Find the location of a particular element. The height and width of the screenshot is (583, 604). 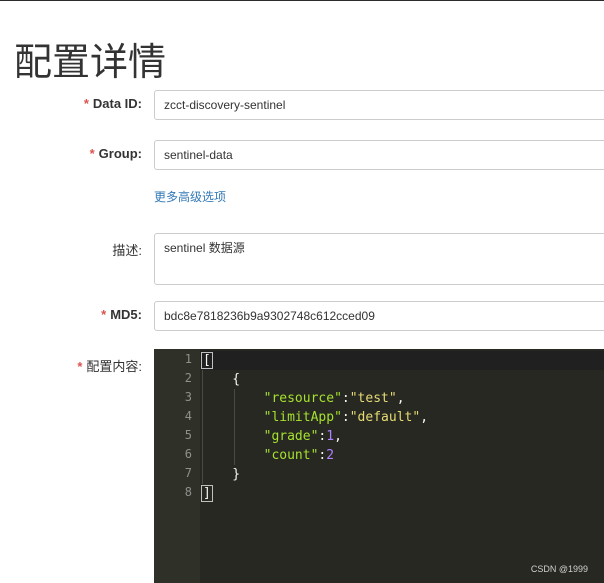

data-id-label-text: Data ID: is located at coordinates (117, 103).